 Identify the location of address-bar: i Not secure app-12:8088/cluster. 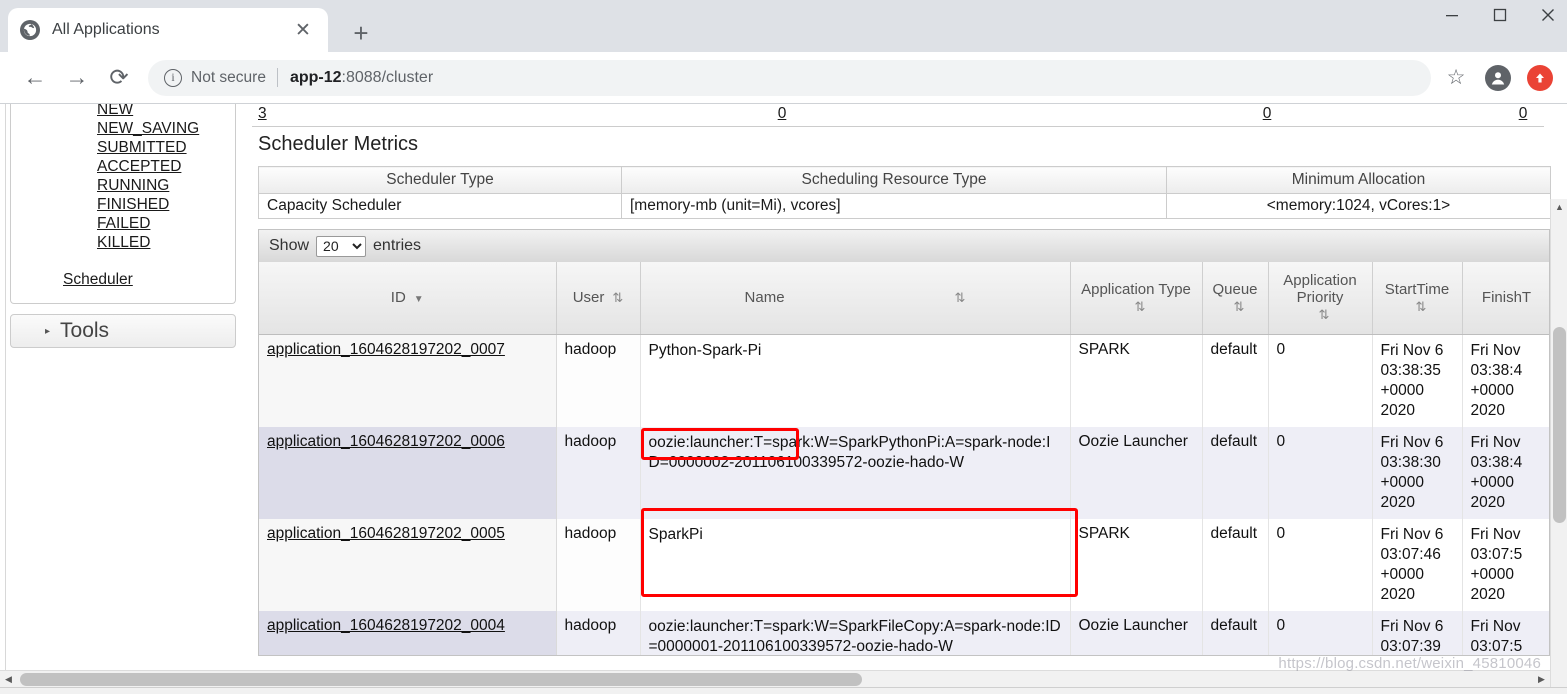
(789, 77).